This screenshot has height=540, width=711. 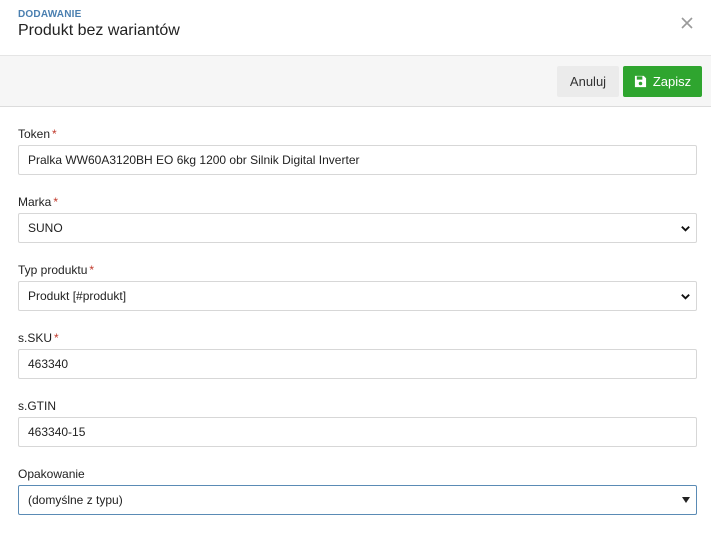 What do you see at coordinates (34, 134) in the screenshot?
I see `token-label-text: Token` at bounding box center [34, 134].